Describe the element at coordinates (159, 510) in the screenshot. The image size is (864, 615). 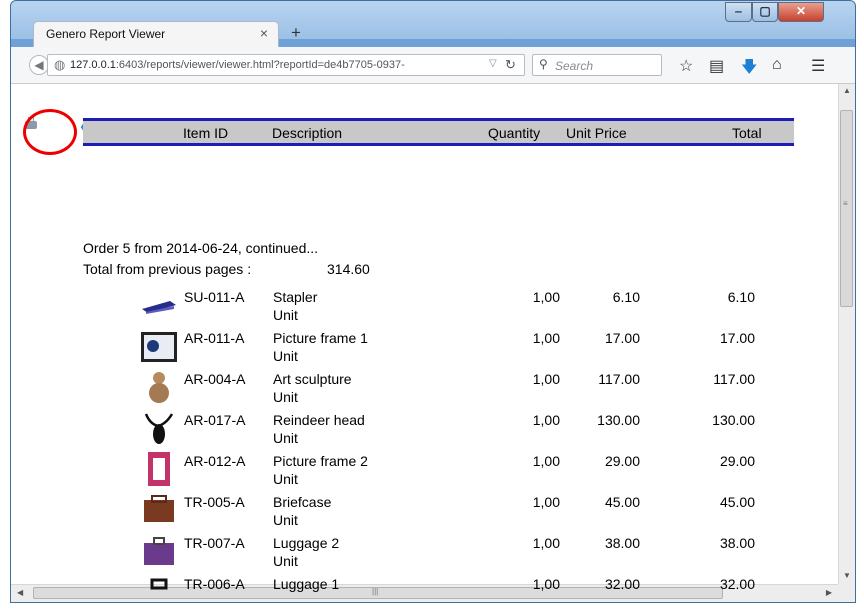
I see `briefcase-thumbnail` at that location.